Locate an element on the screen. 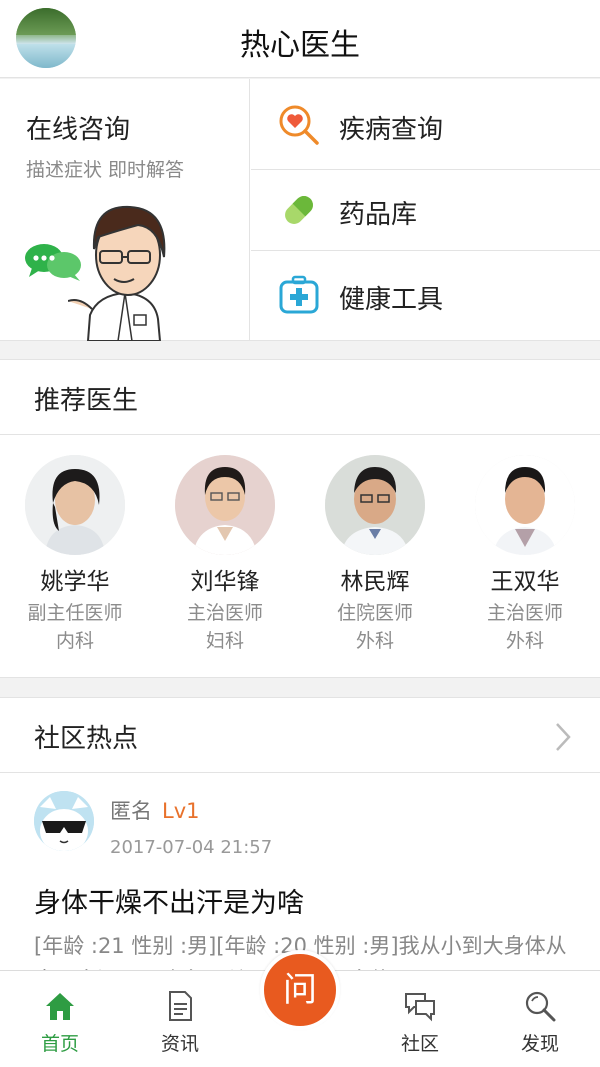 The height and width of the screenshot is (1067, 600). news-icon is located at coordinates (180, 1006).